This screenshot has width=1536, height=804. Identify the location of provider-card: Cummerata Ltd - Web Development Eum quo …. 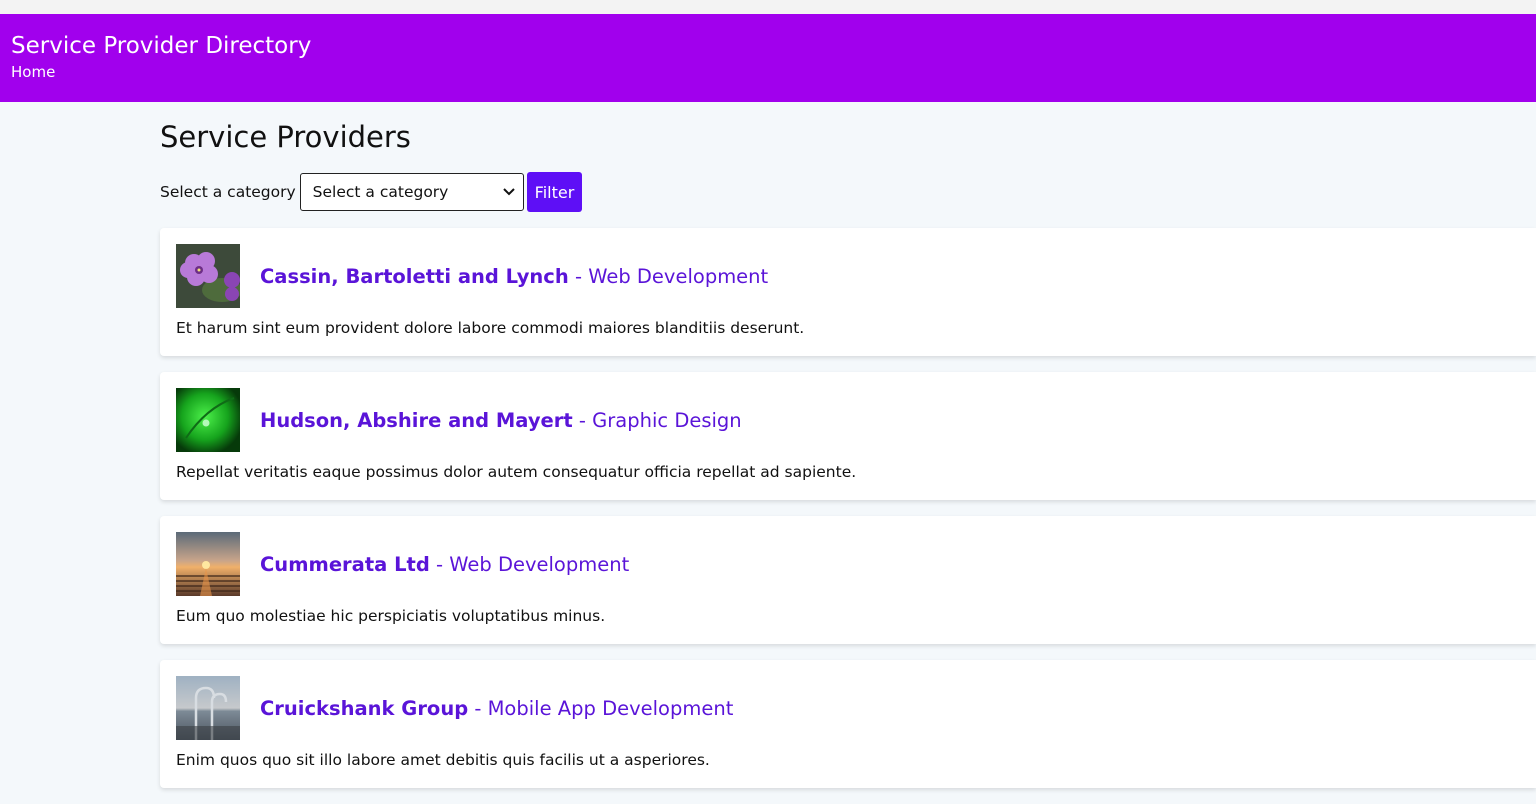
(848, 580).